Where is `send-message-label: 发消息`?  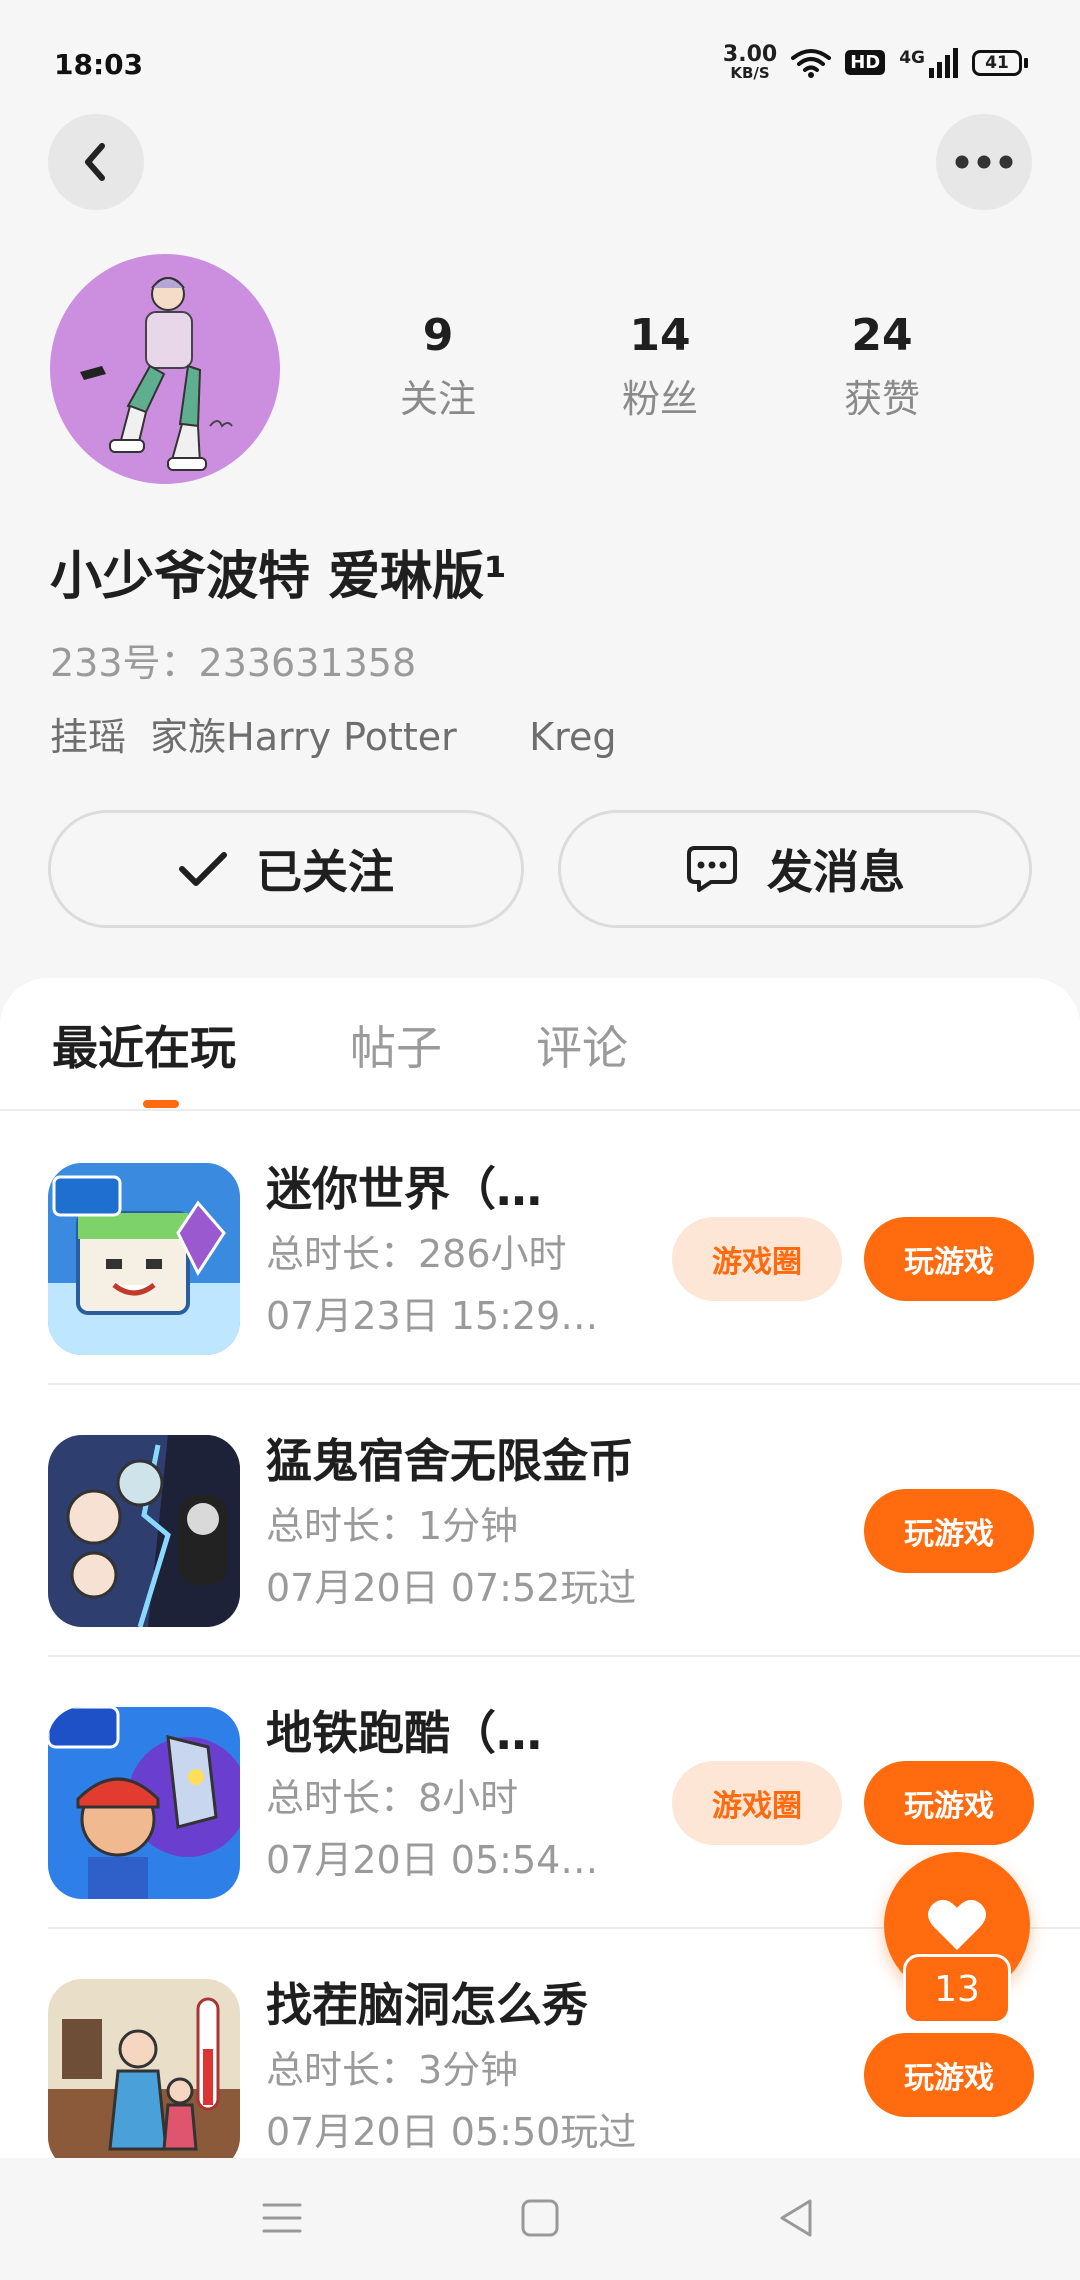
send-message-label: 发消息 is located at coordinates (836, 872).